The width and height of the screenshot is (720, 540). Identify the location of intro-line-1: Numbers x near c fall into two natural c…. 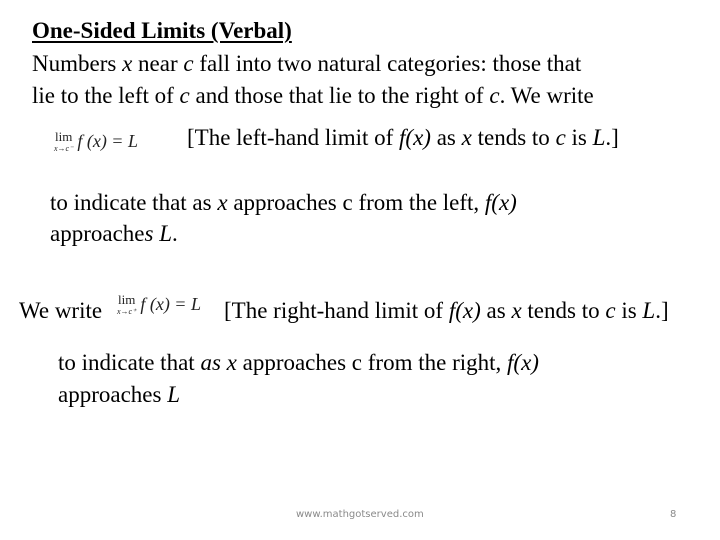
(306, 64).